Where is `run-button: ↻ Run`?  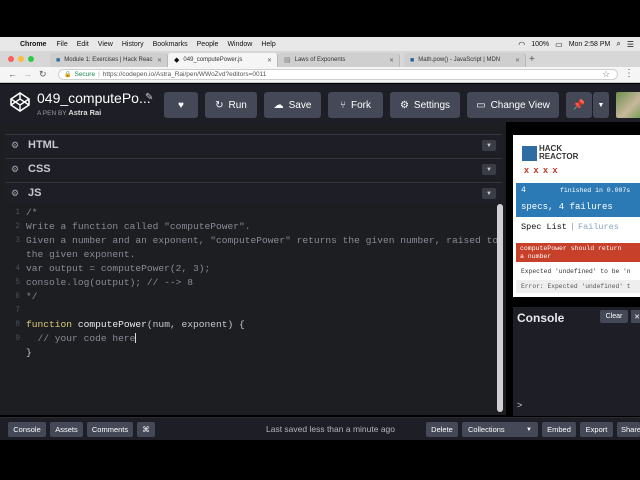 run-button: ↻ Run is located at coordinates (231, 105).